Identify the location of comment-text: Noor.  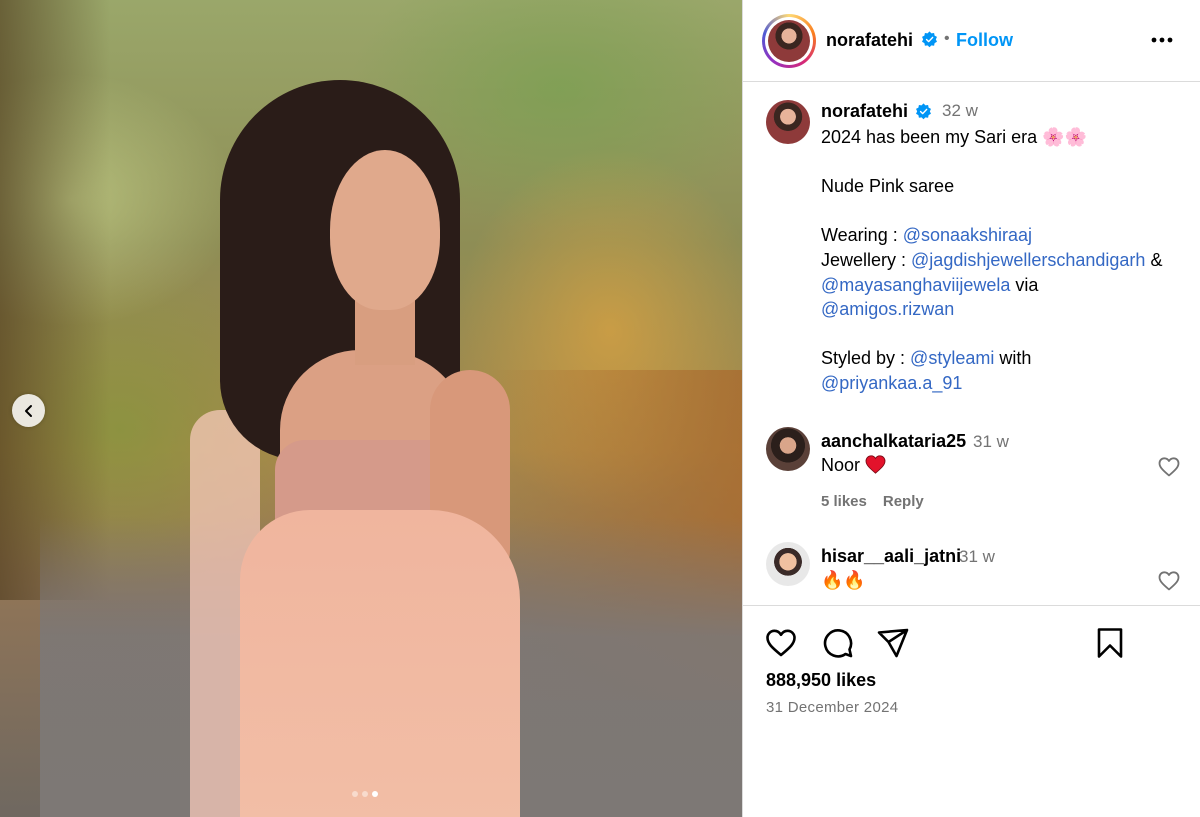
(853, 465).